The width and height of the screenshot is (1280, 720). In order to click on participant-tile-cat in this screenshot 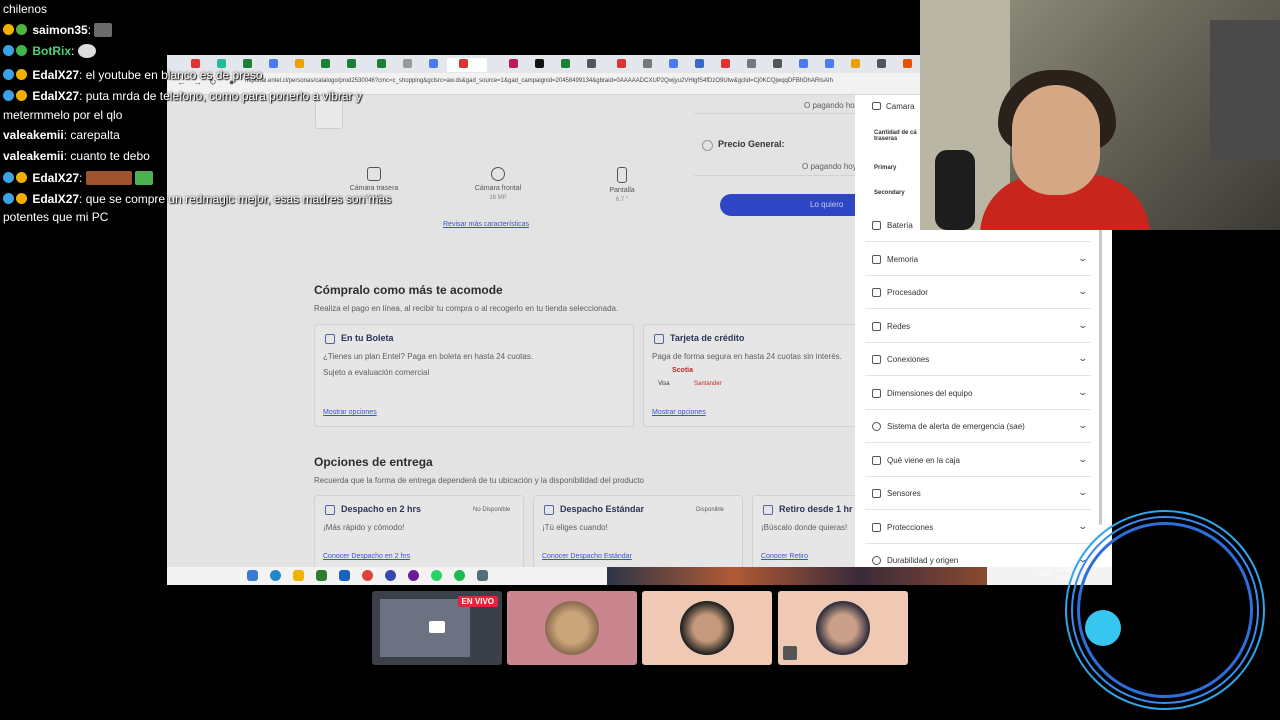, I will do `click(572, 628)`.